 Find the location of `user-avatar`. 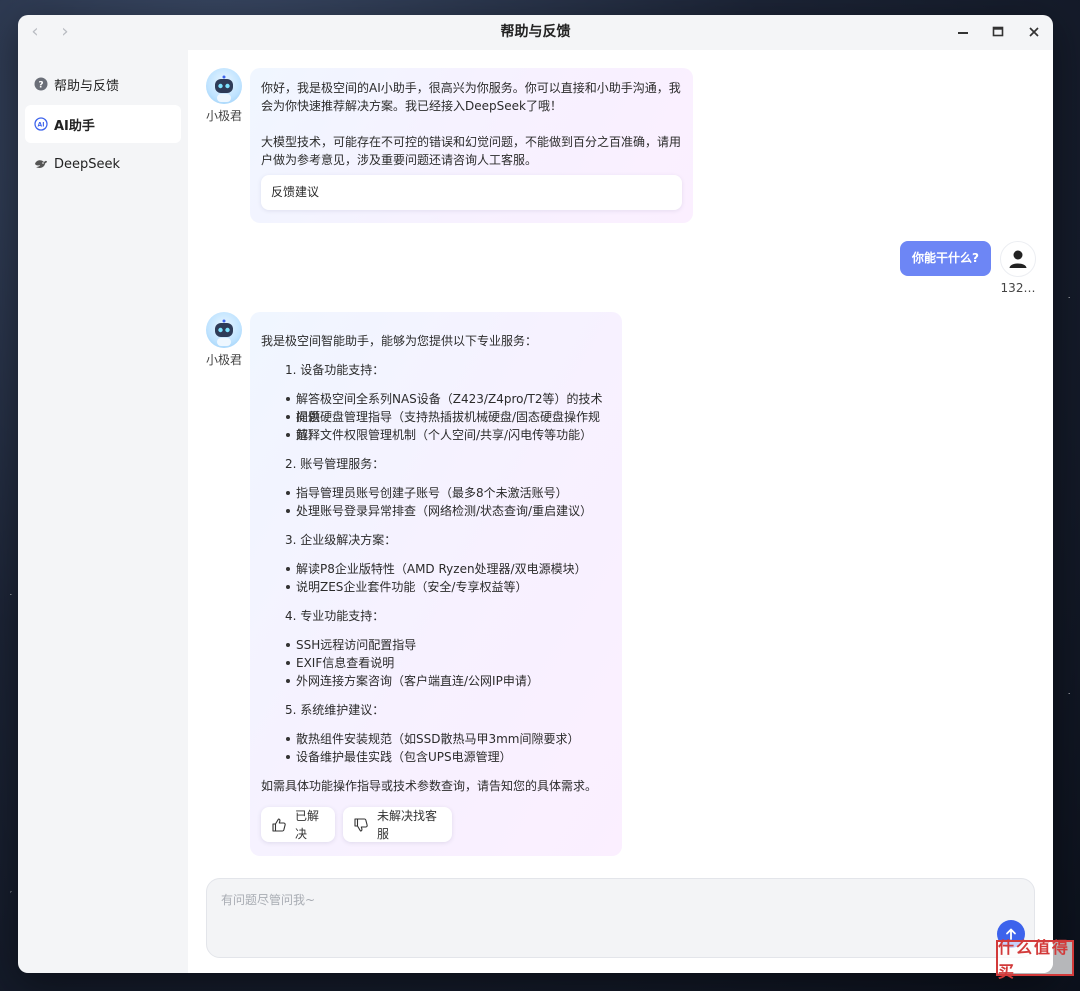

user-avatar is located at coordinates (1018, 259).